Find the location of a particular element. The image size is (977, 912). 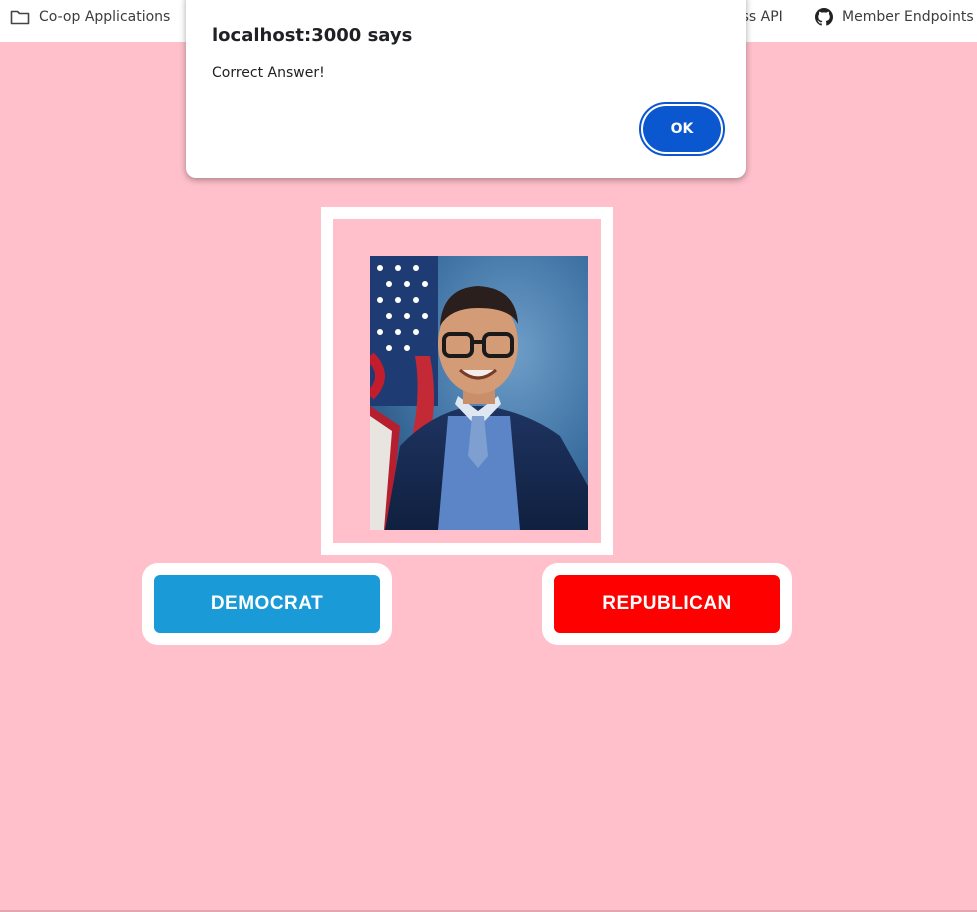

bookmark-label: Co-op Applications is located at coordinates (105, 17).